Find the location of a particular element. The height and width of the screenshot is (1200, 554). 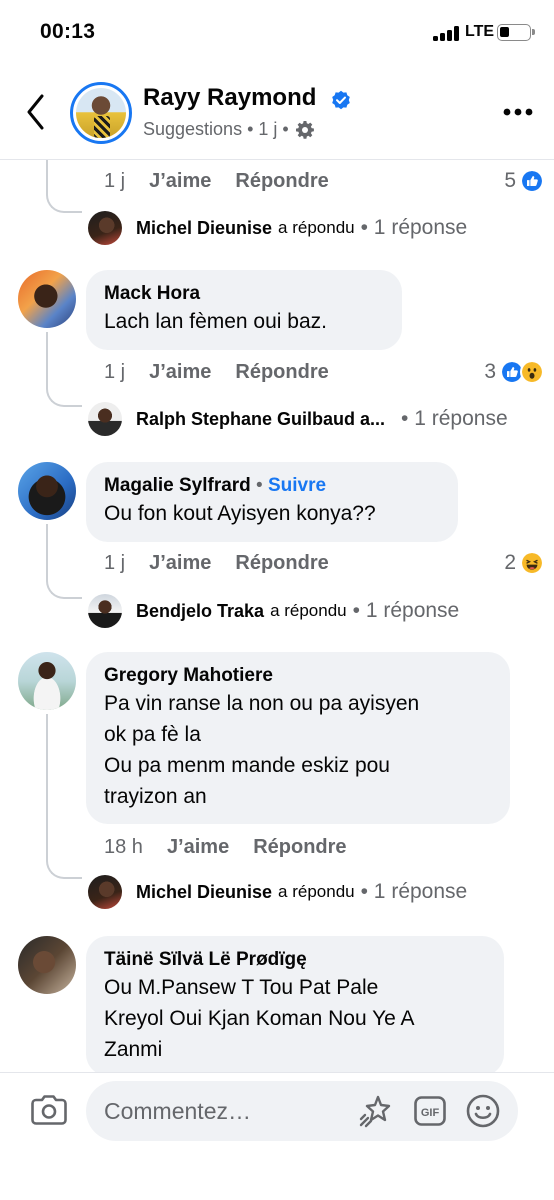

comment-text-line: trayizon an is located at coordinates (155, 796).